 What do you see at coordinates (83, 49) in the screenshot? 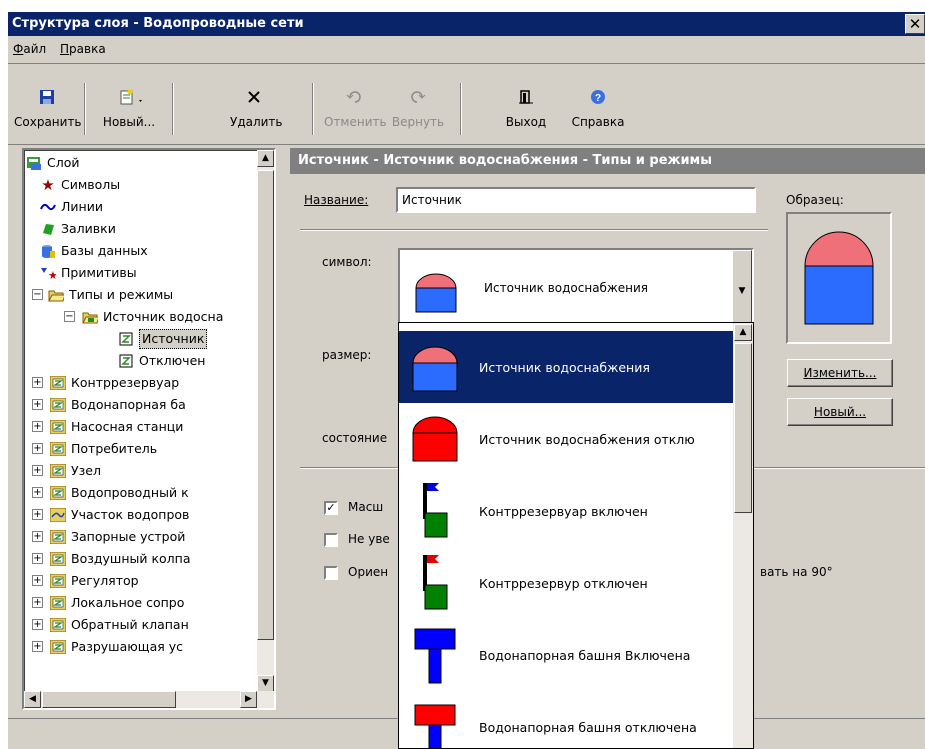
I see `menu-edit: Правка` at bounding box center [83, 49].